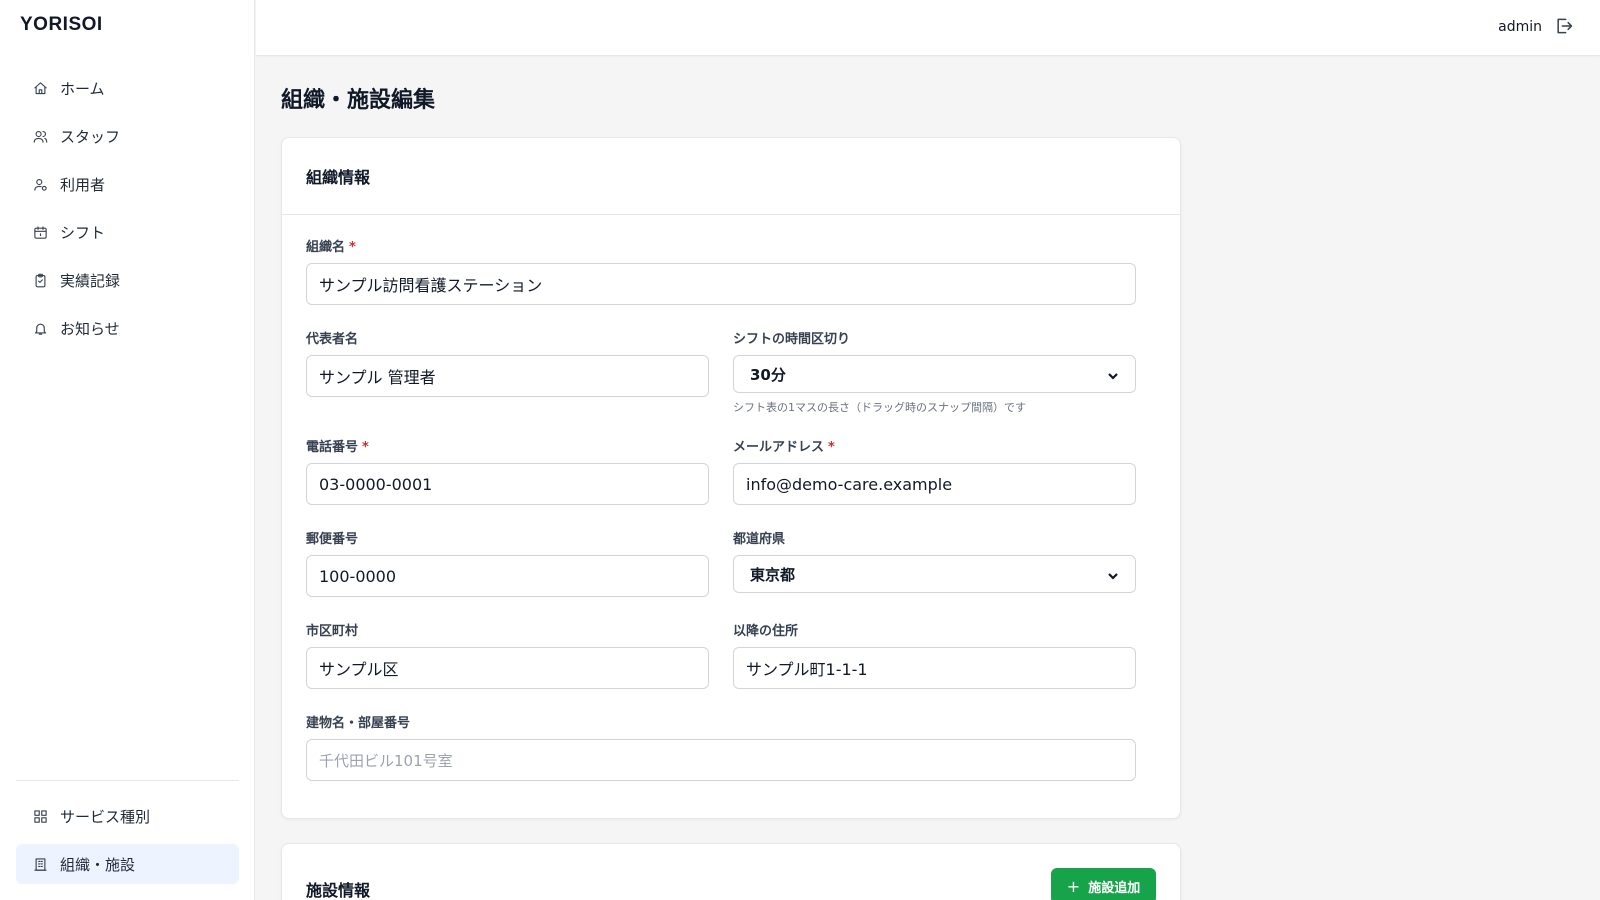  Describe the element at coordinates (759, 539) in the screenshot. I see `field-label: 都道府県` at that location.